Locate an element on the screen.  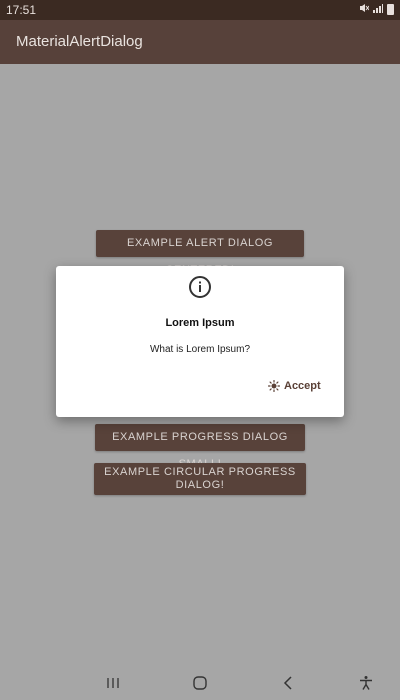
alert-dialog-centered-button: EXAMPLE ALERT DIALOG CENTERED! is located at coordinates (200, 253).